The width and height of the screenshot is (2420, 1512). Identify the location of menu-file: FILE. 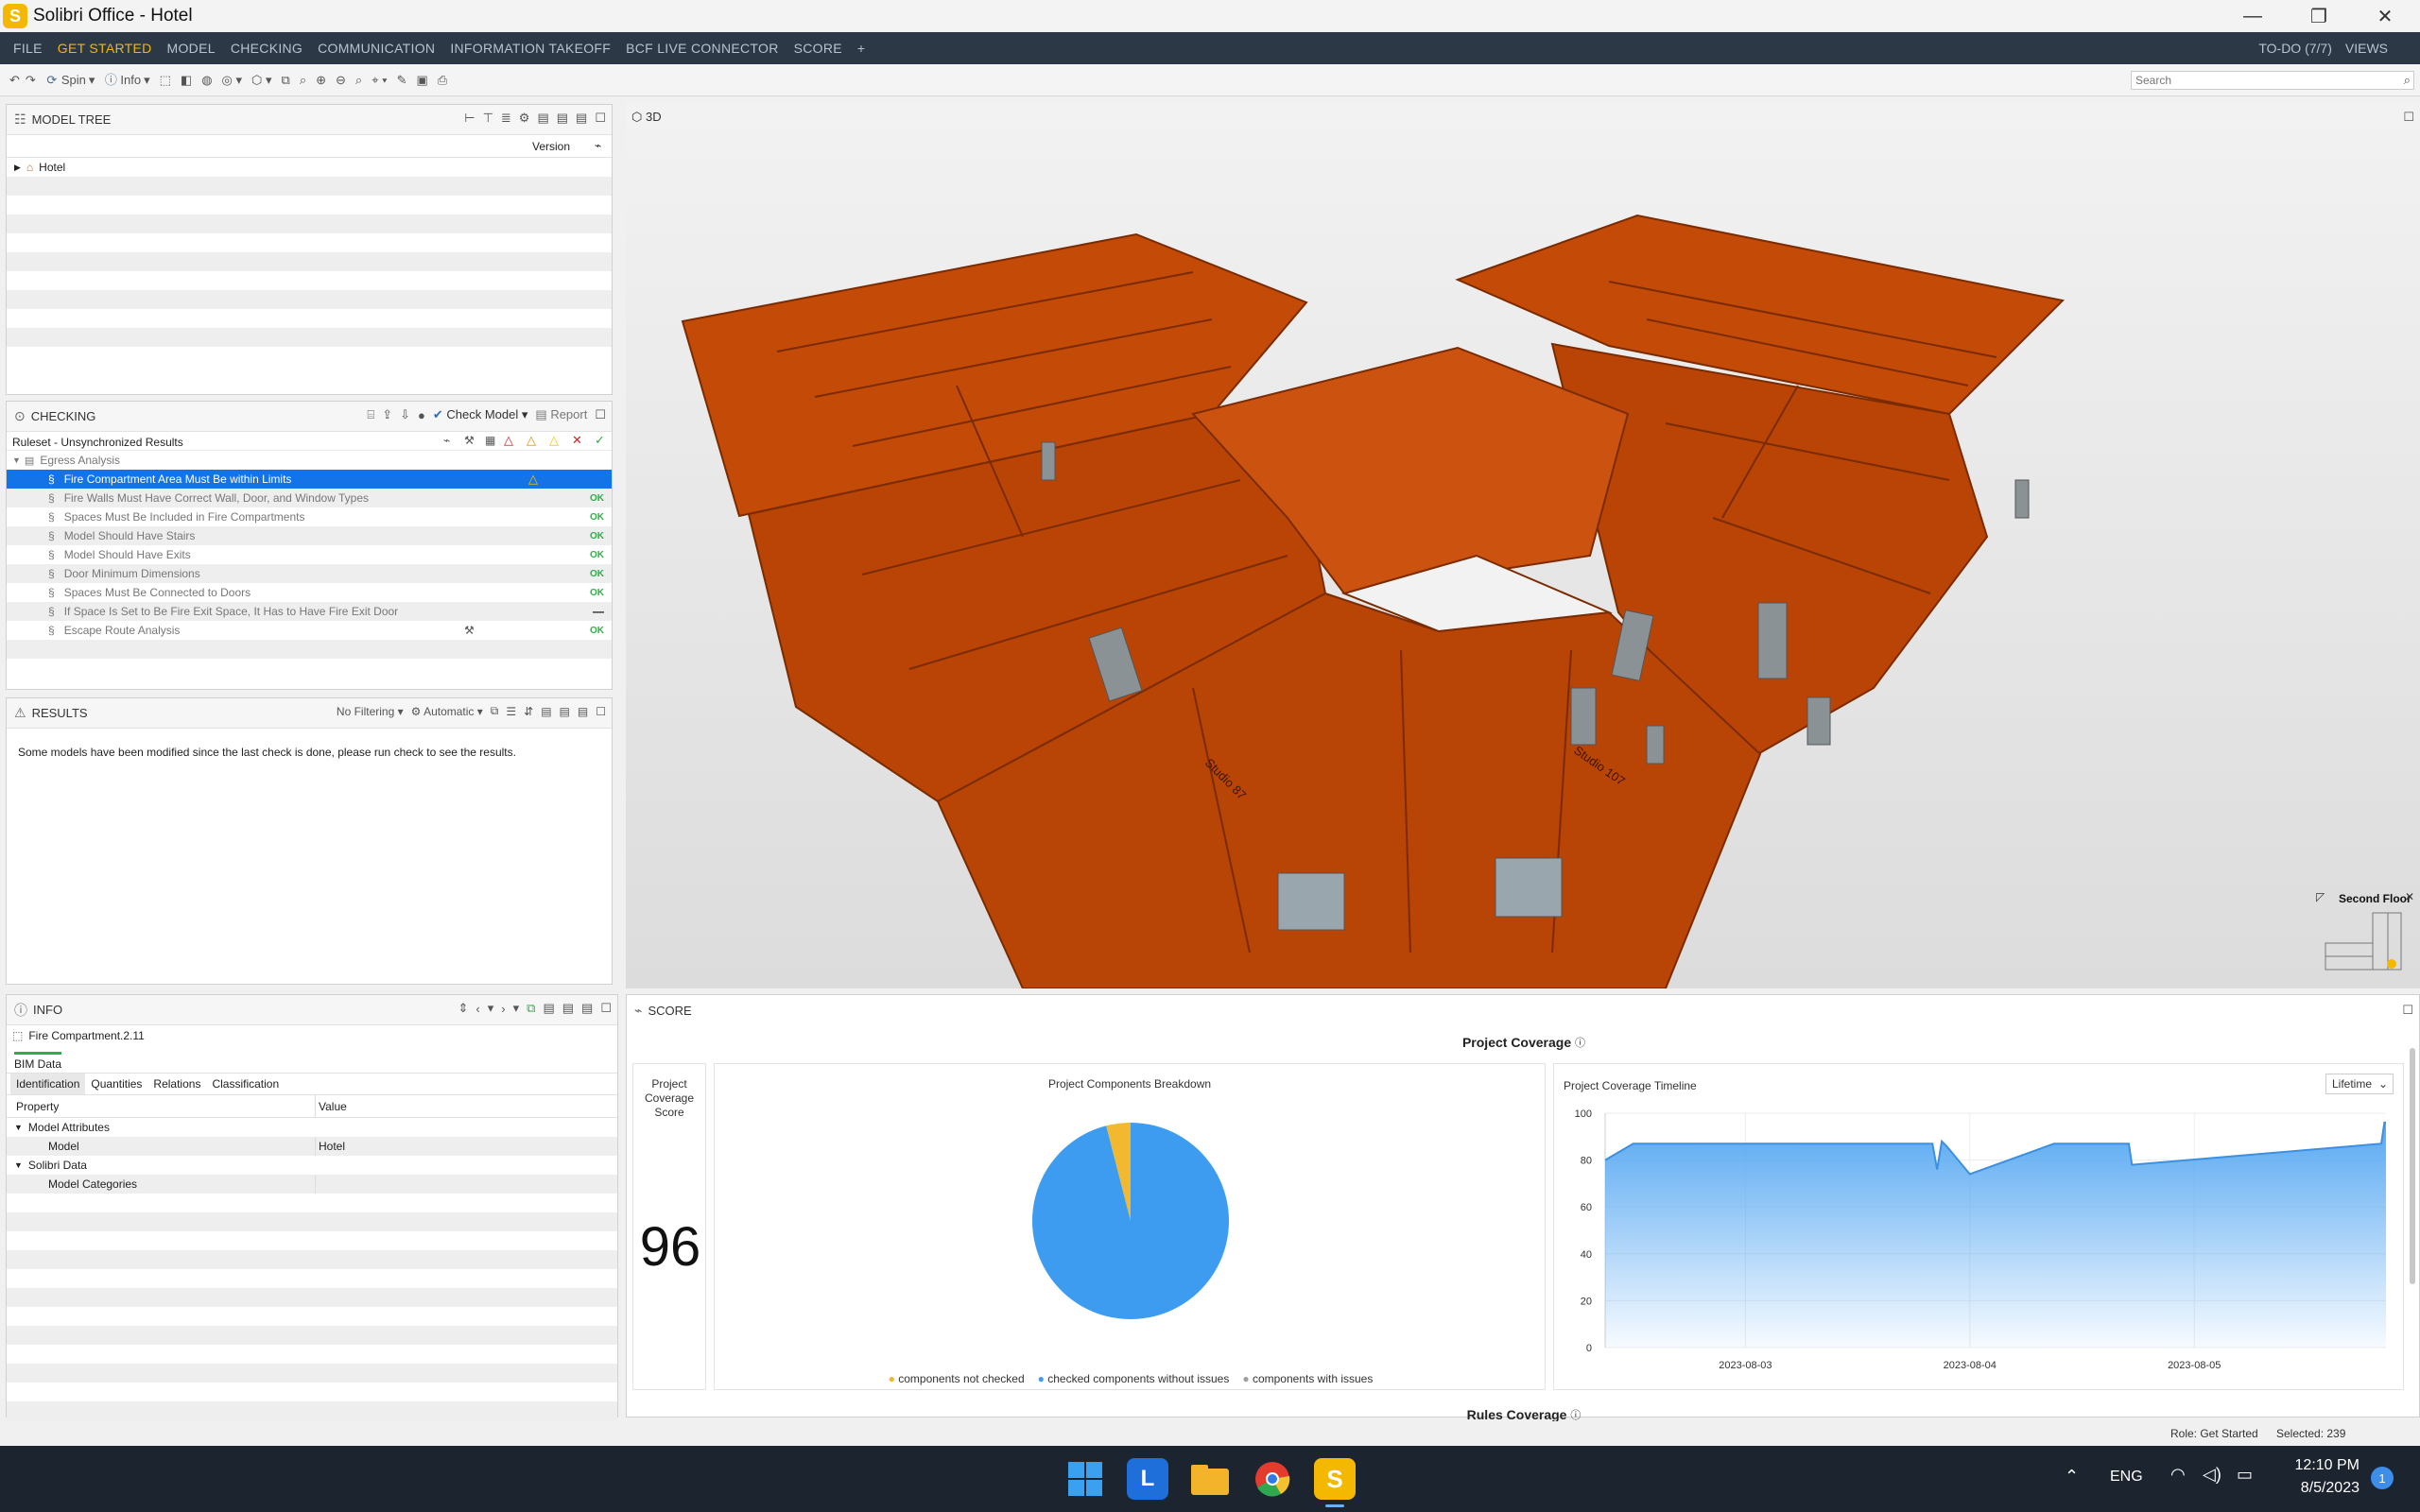
(28, 48).